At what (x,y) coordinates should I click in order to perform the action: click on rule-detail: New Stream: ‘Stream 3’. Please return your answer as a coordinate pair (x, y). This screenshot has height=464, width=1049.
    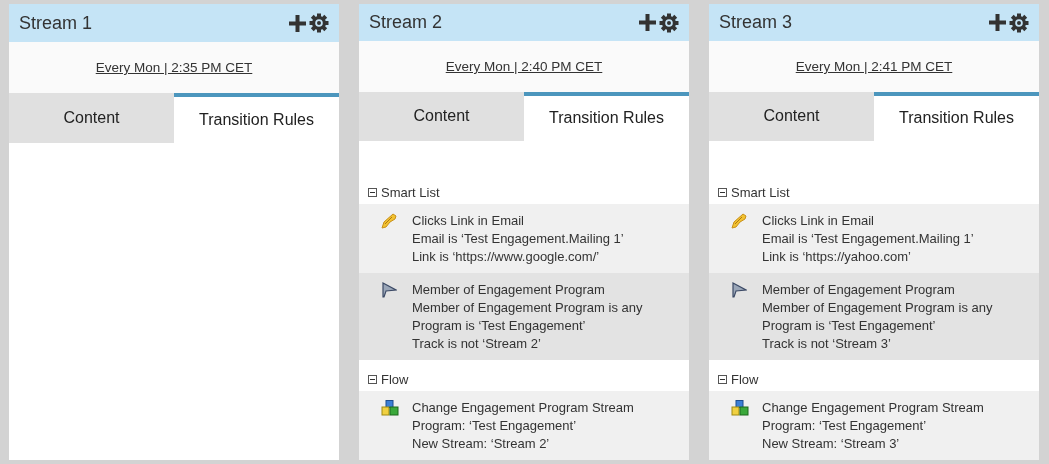
    Looking at the image, I should click on (831, 444).